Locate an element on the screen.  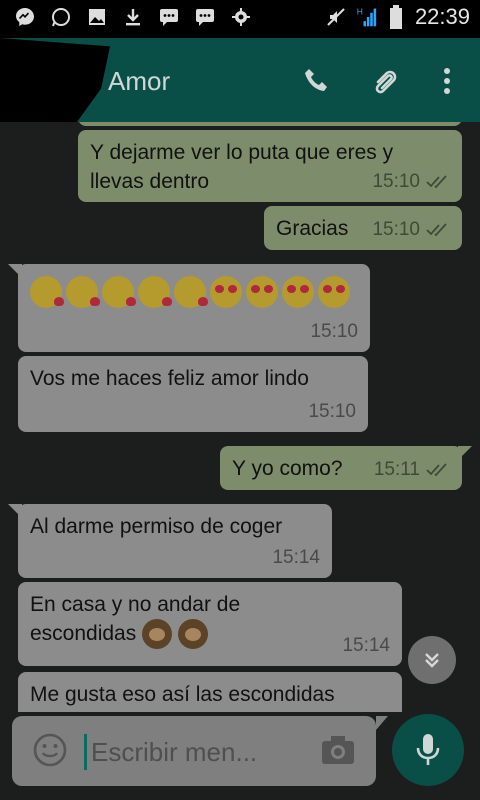
message-time: 15:11 is located at coordinates (396, 469).